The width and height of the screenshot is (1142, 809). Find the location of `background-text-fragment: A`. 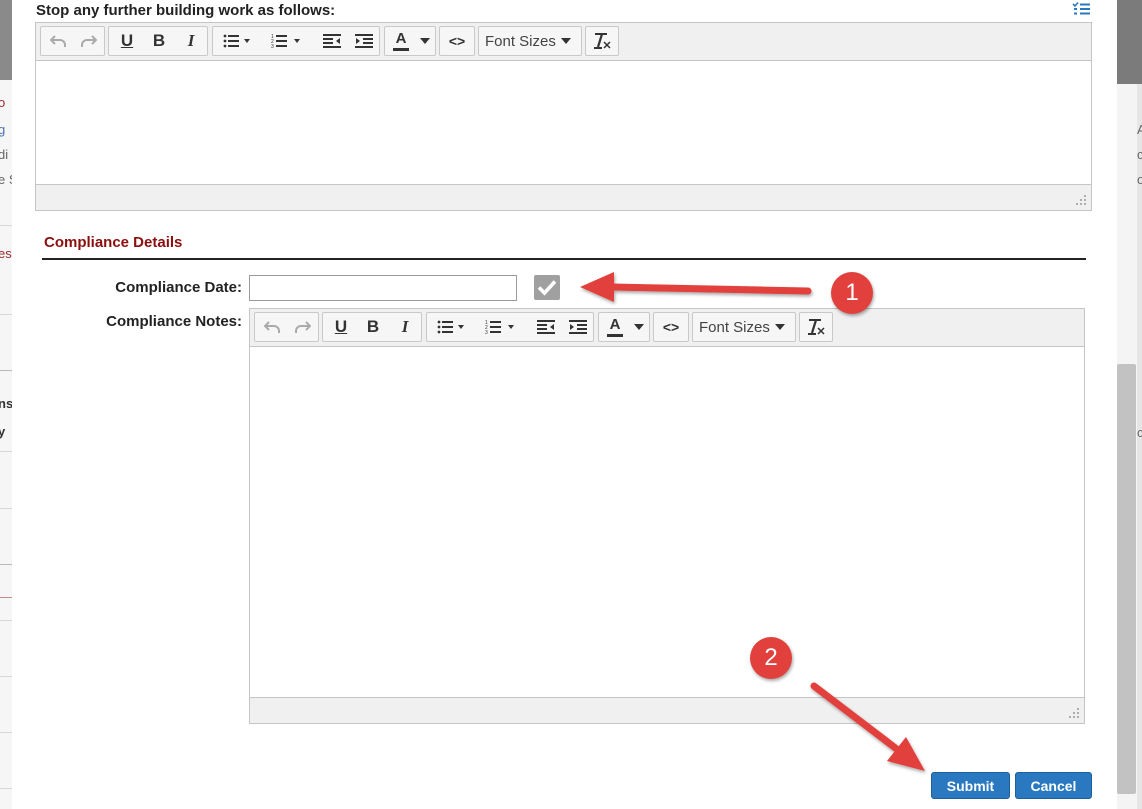

background-text-fragment: A is located at coordinates (1139, 129).